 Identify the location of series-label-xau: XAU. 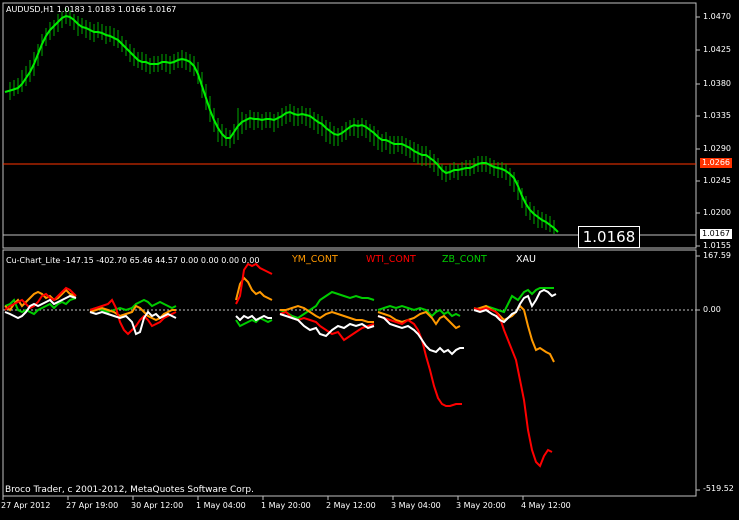
(526, 259).